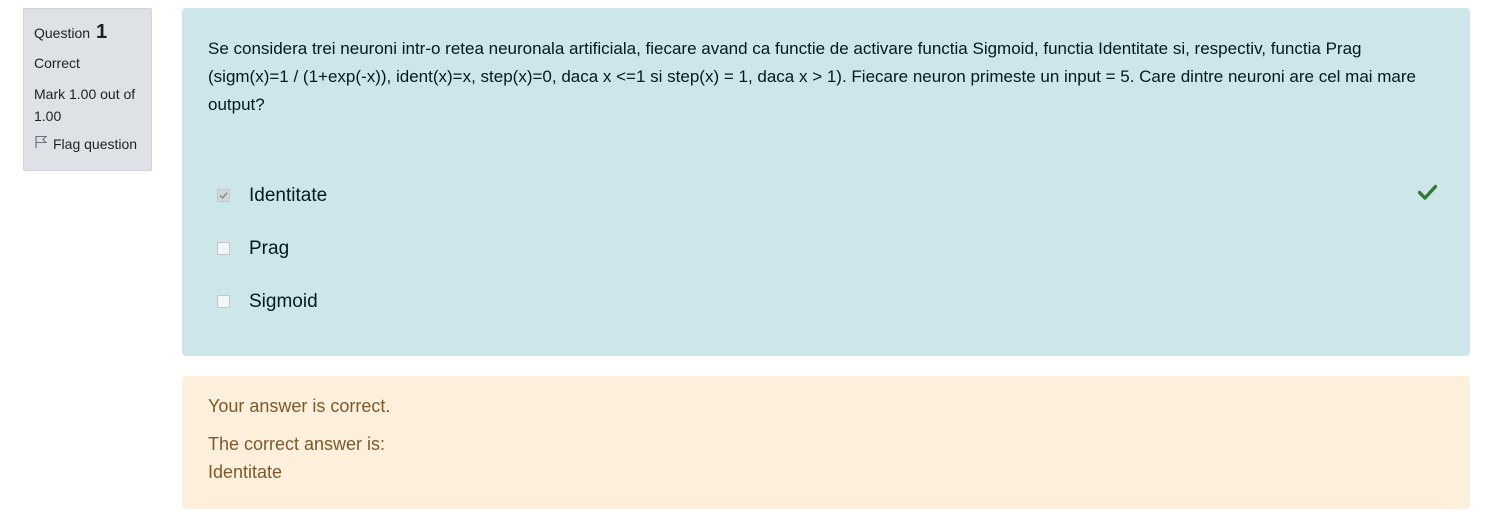  I want to click on check-icon, so click(1427, 194).